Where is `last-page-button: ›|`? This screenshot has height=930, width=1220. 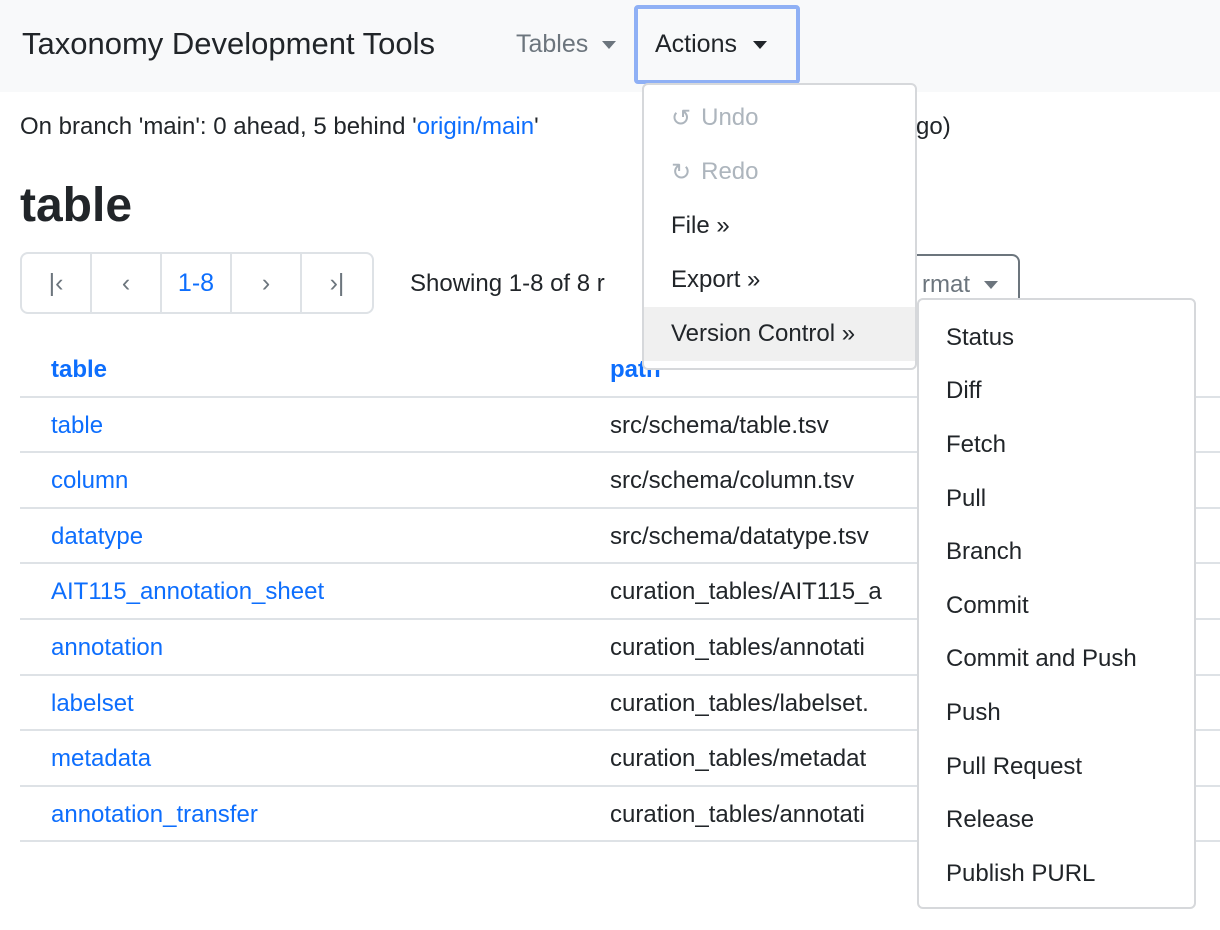 last-page-button: ›| is located at coordinates (337, 283).